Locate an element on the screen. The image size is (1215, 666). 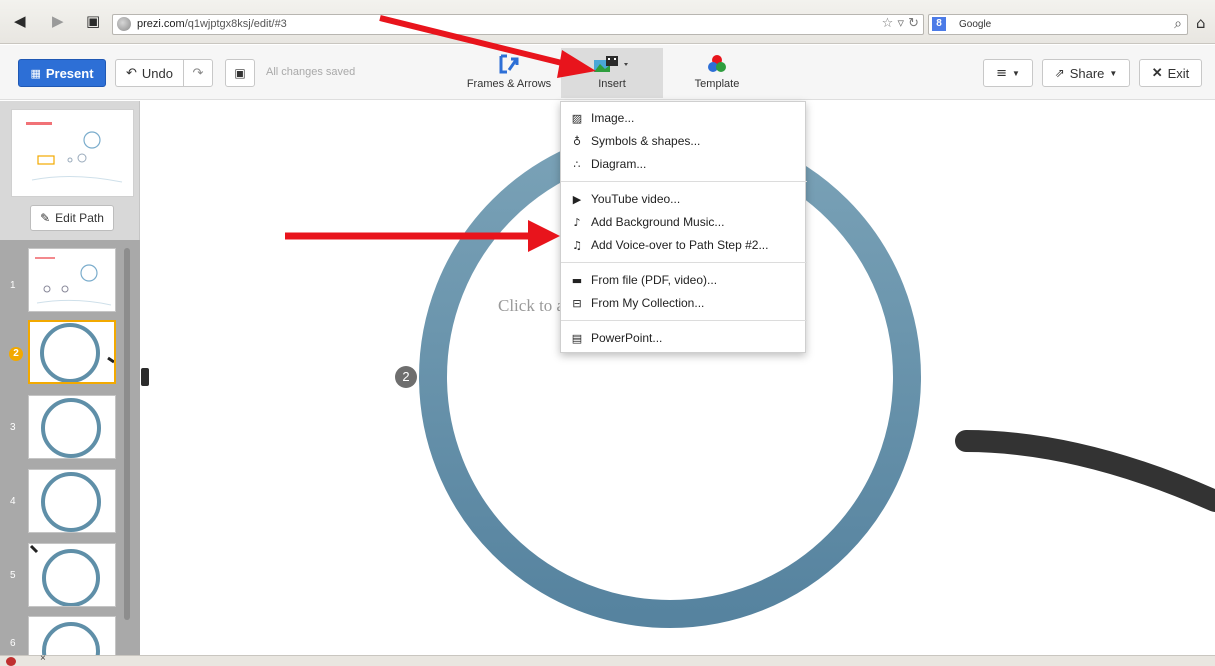
annotation-arrows is located at coordinates (440, 133).